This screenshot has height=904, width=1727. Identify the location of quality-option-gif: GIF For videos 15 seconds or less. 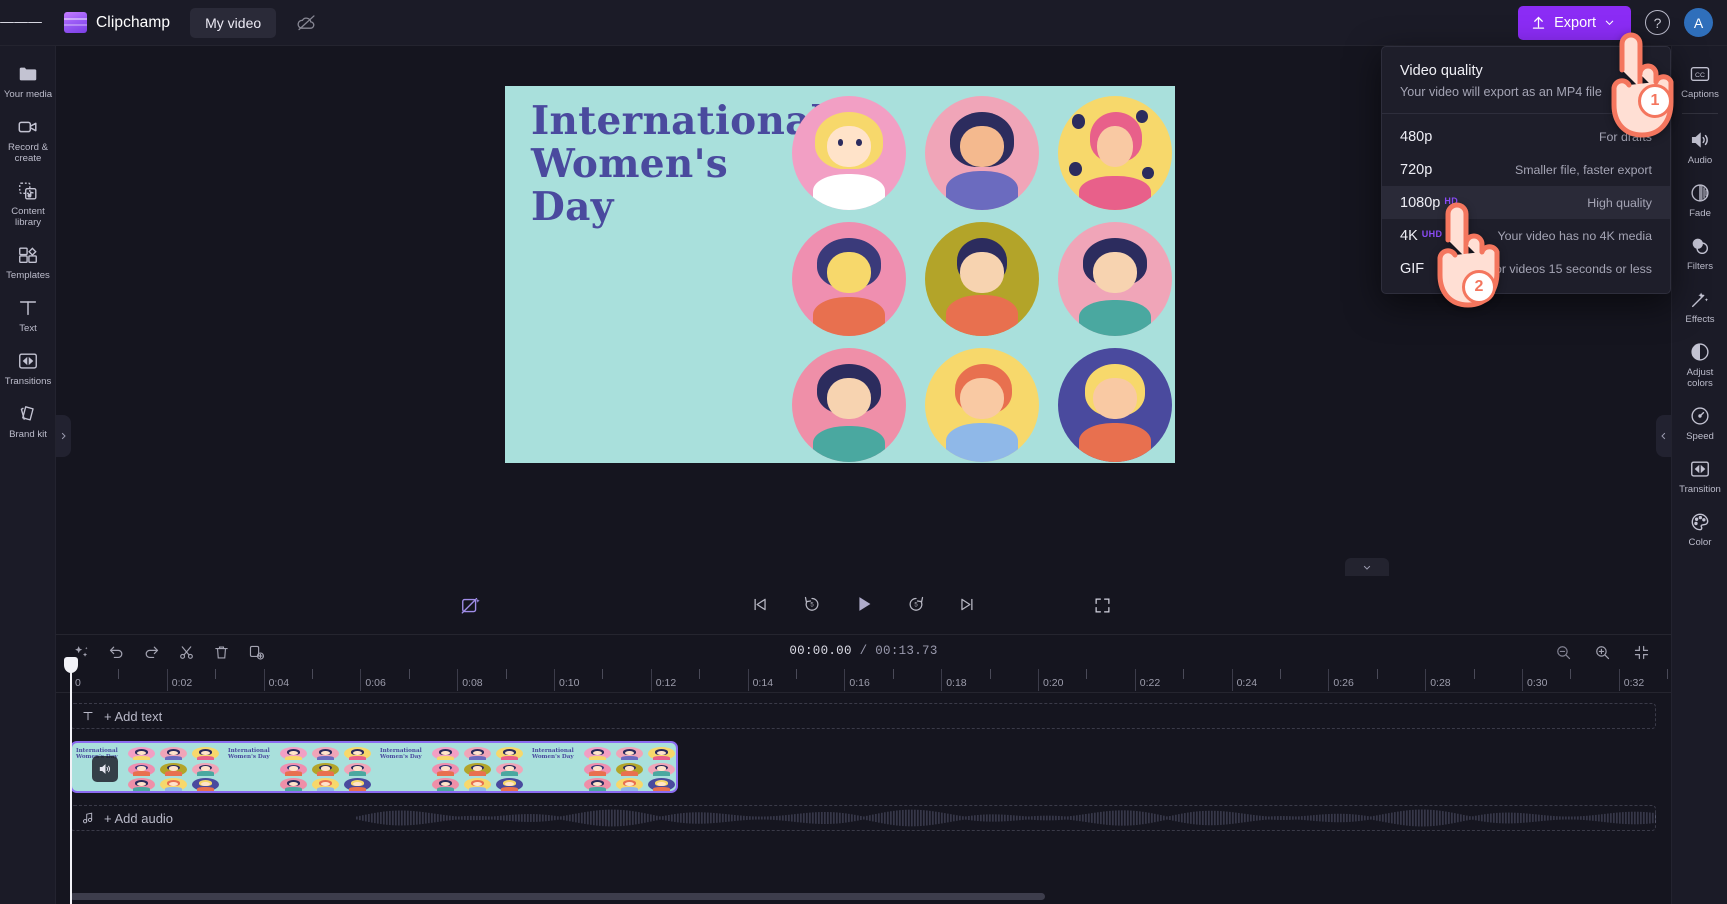
(1526, 268).